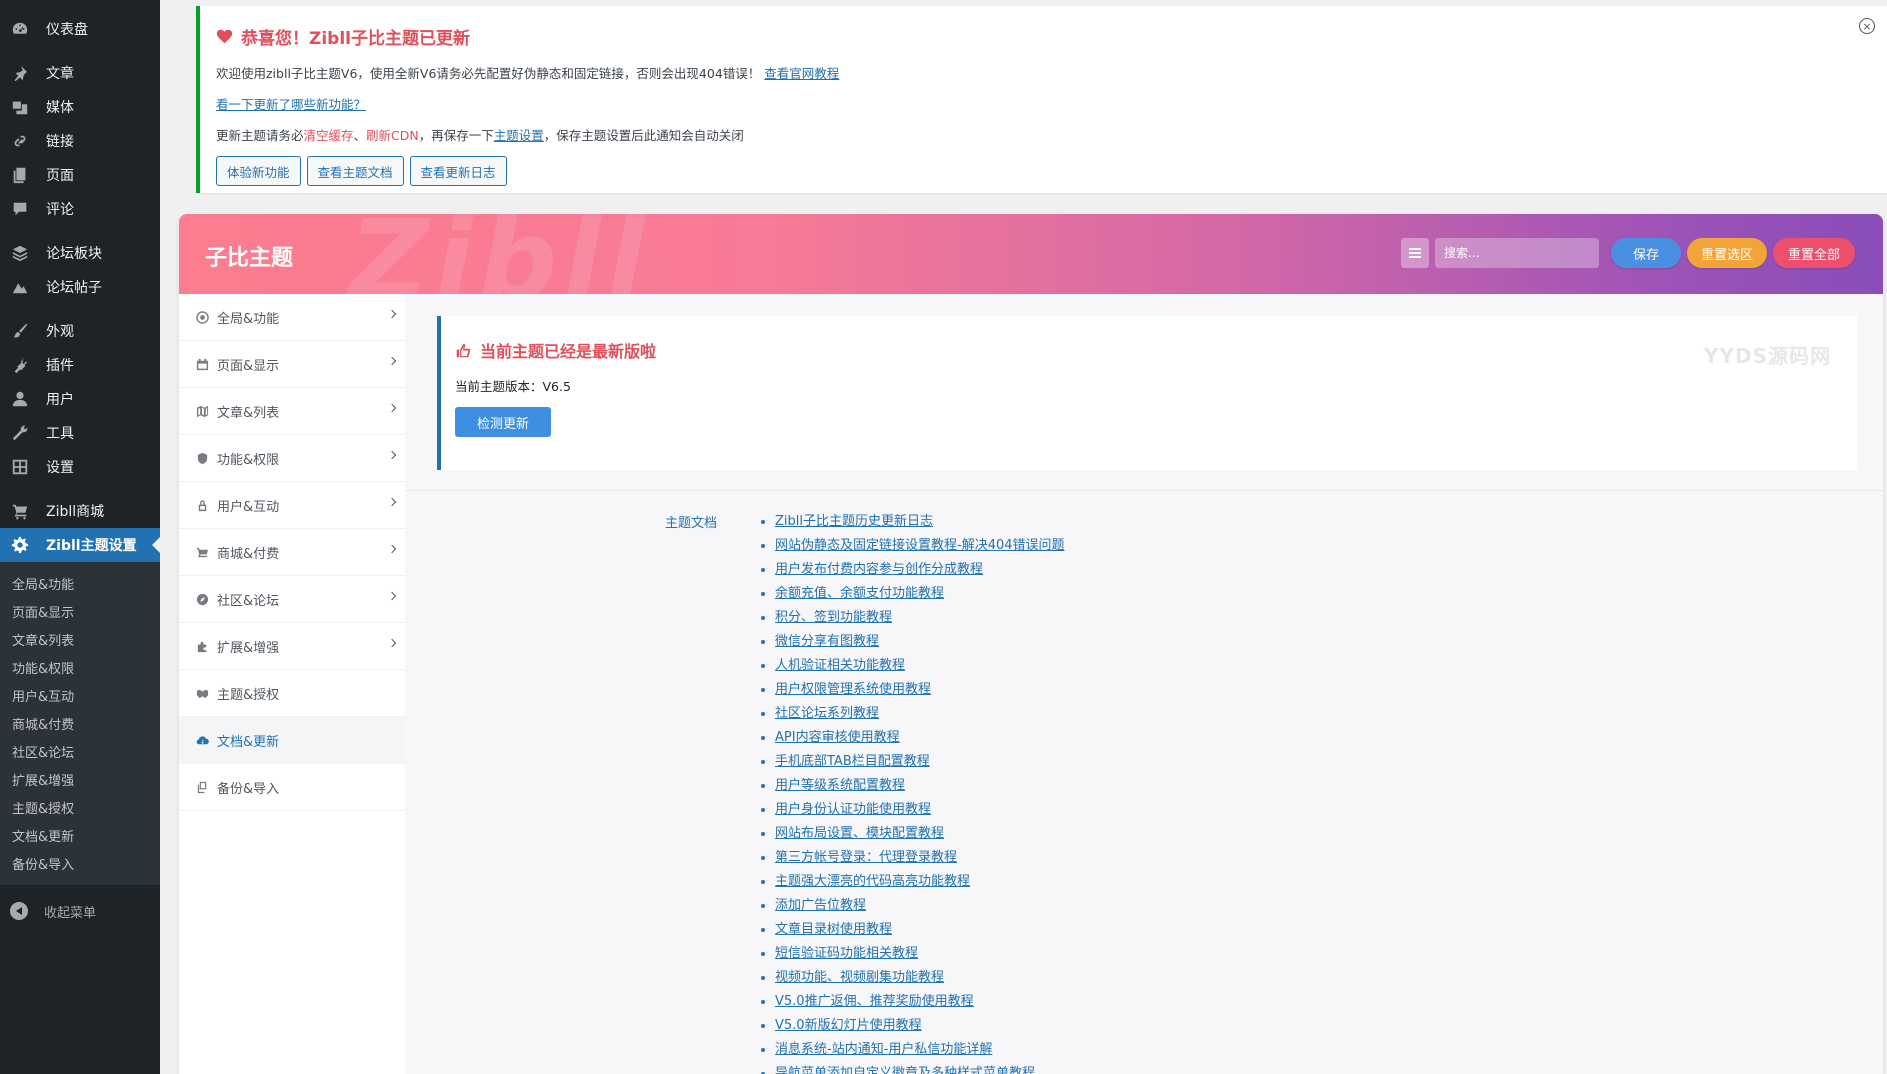  I want to click on doc-link: 短信验证码功能相关教程, so click(846, 953).